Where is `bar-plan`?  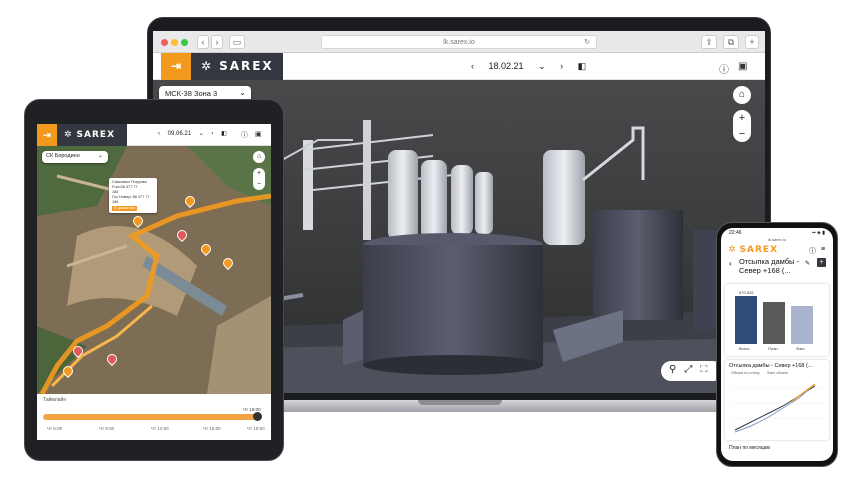
bar-plan is located at coordinates (774, 323).